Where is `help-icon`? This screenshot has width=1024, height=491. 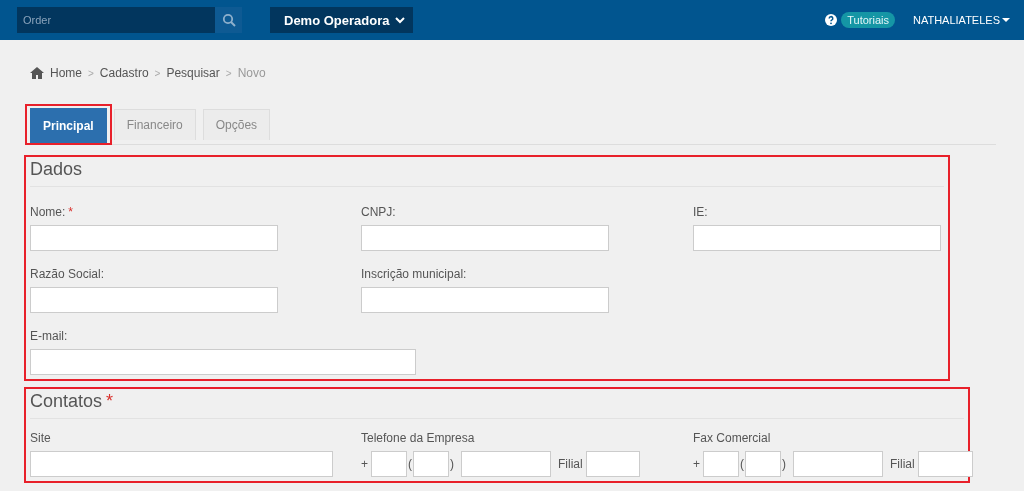
help-icon is located at coordinates (831, 20).